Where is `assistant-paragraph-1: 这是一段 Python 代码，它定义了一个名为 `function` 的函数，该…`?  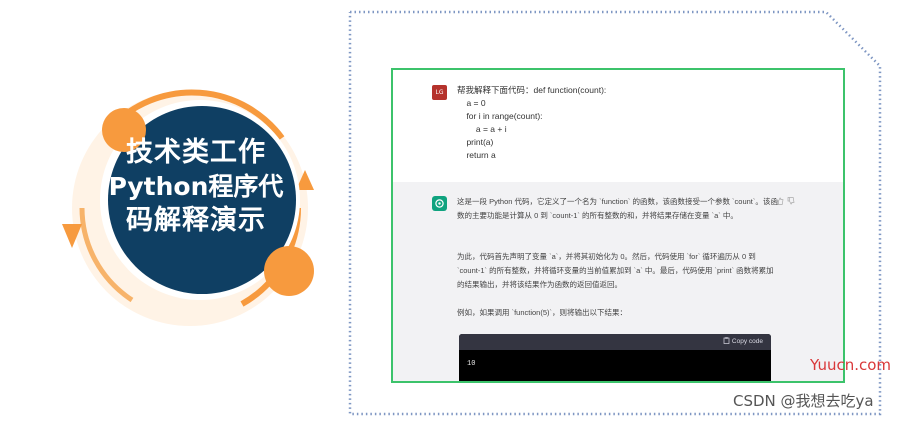
assistant-paragraph-1: 这是一段 Python 代码，它定义了一个名为 `function` 的函数，该… is located at coordinates (617, 208).